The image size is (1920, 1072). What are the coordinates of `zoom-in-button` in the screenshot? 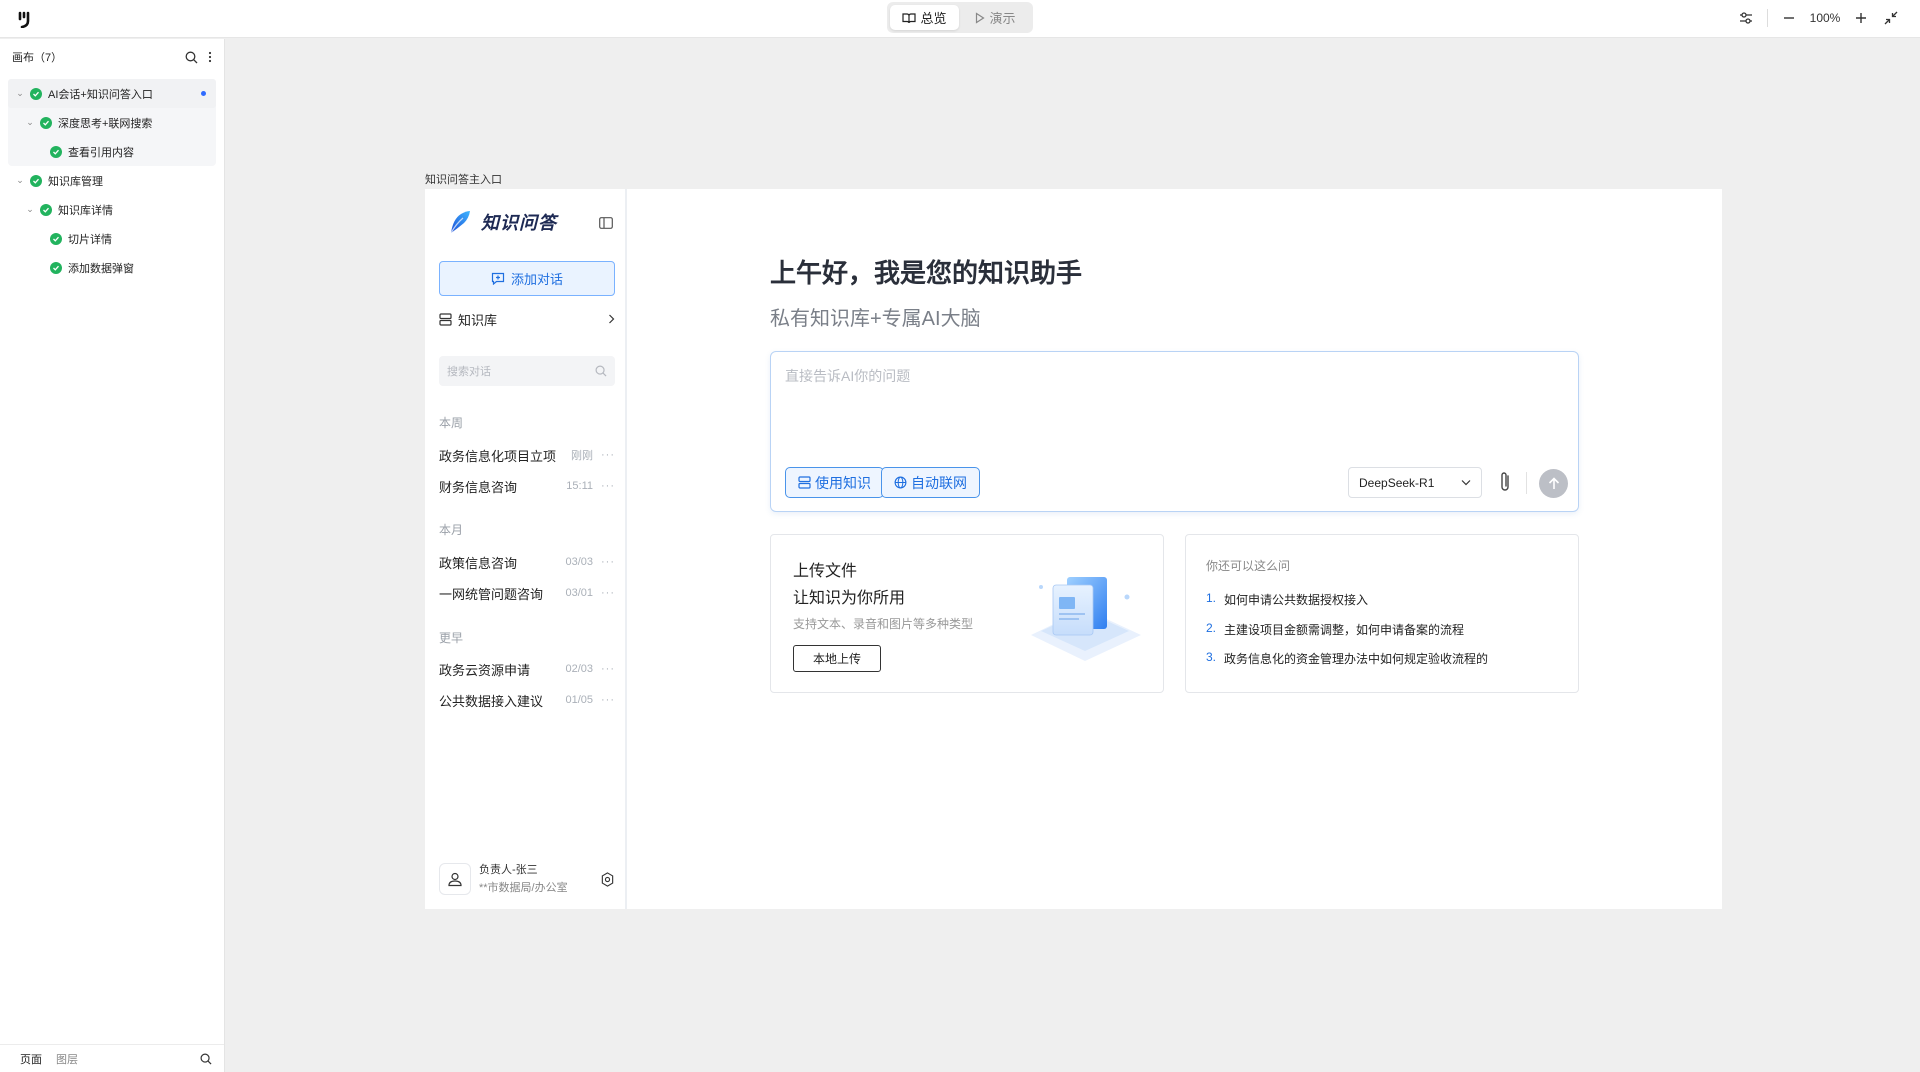 It's located at (1861, 18).